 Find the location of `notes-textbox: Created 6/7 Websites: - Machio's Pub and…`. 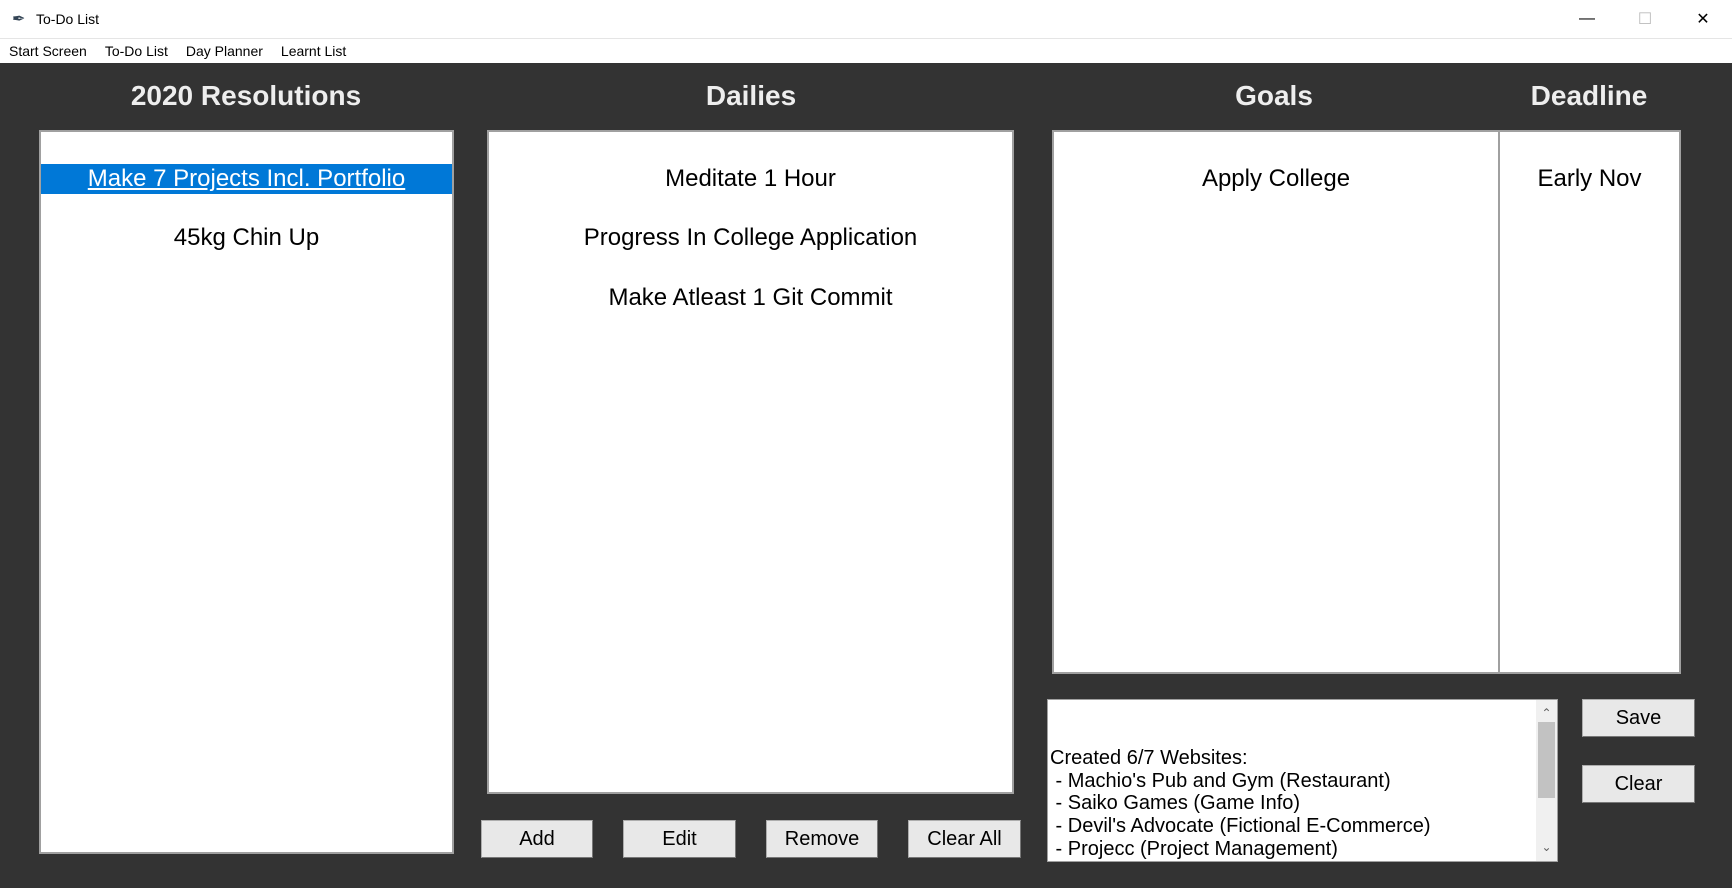

notes-textbox: Created 6/7 Websites: - Machio's Pub and… is located at coordinates (1302, 780).